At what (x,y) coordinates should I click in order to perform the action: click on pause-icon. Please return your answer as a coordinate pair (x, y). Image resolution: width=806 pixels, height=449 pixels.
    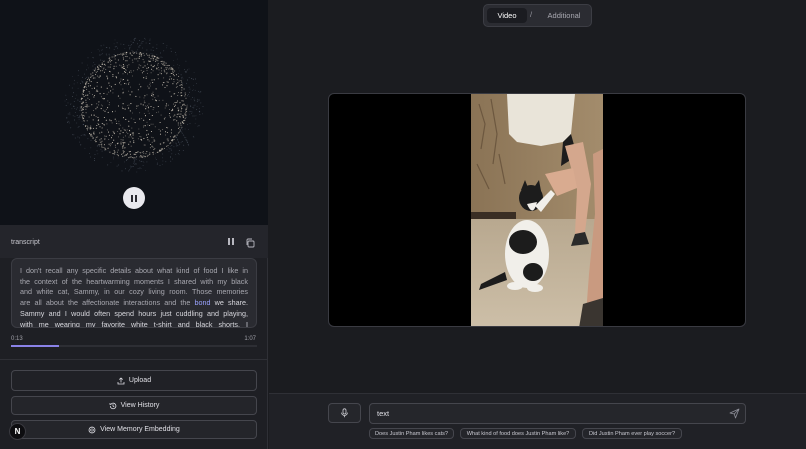
    Looking at the image, I should click on (132, 198).